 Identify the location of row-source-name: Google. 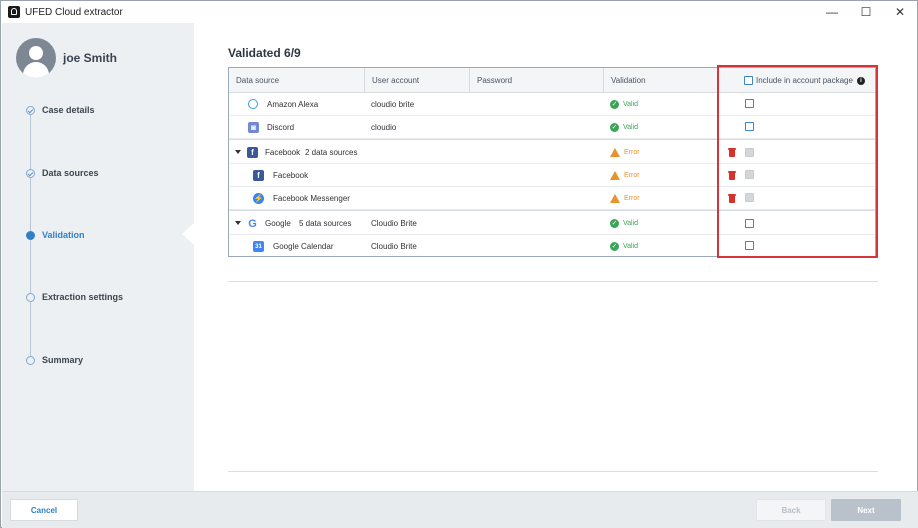
(278, 223).